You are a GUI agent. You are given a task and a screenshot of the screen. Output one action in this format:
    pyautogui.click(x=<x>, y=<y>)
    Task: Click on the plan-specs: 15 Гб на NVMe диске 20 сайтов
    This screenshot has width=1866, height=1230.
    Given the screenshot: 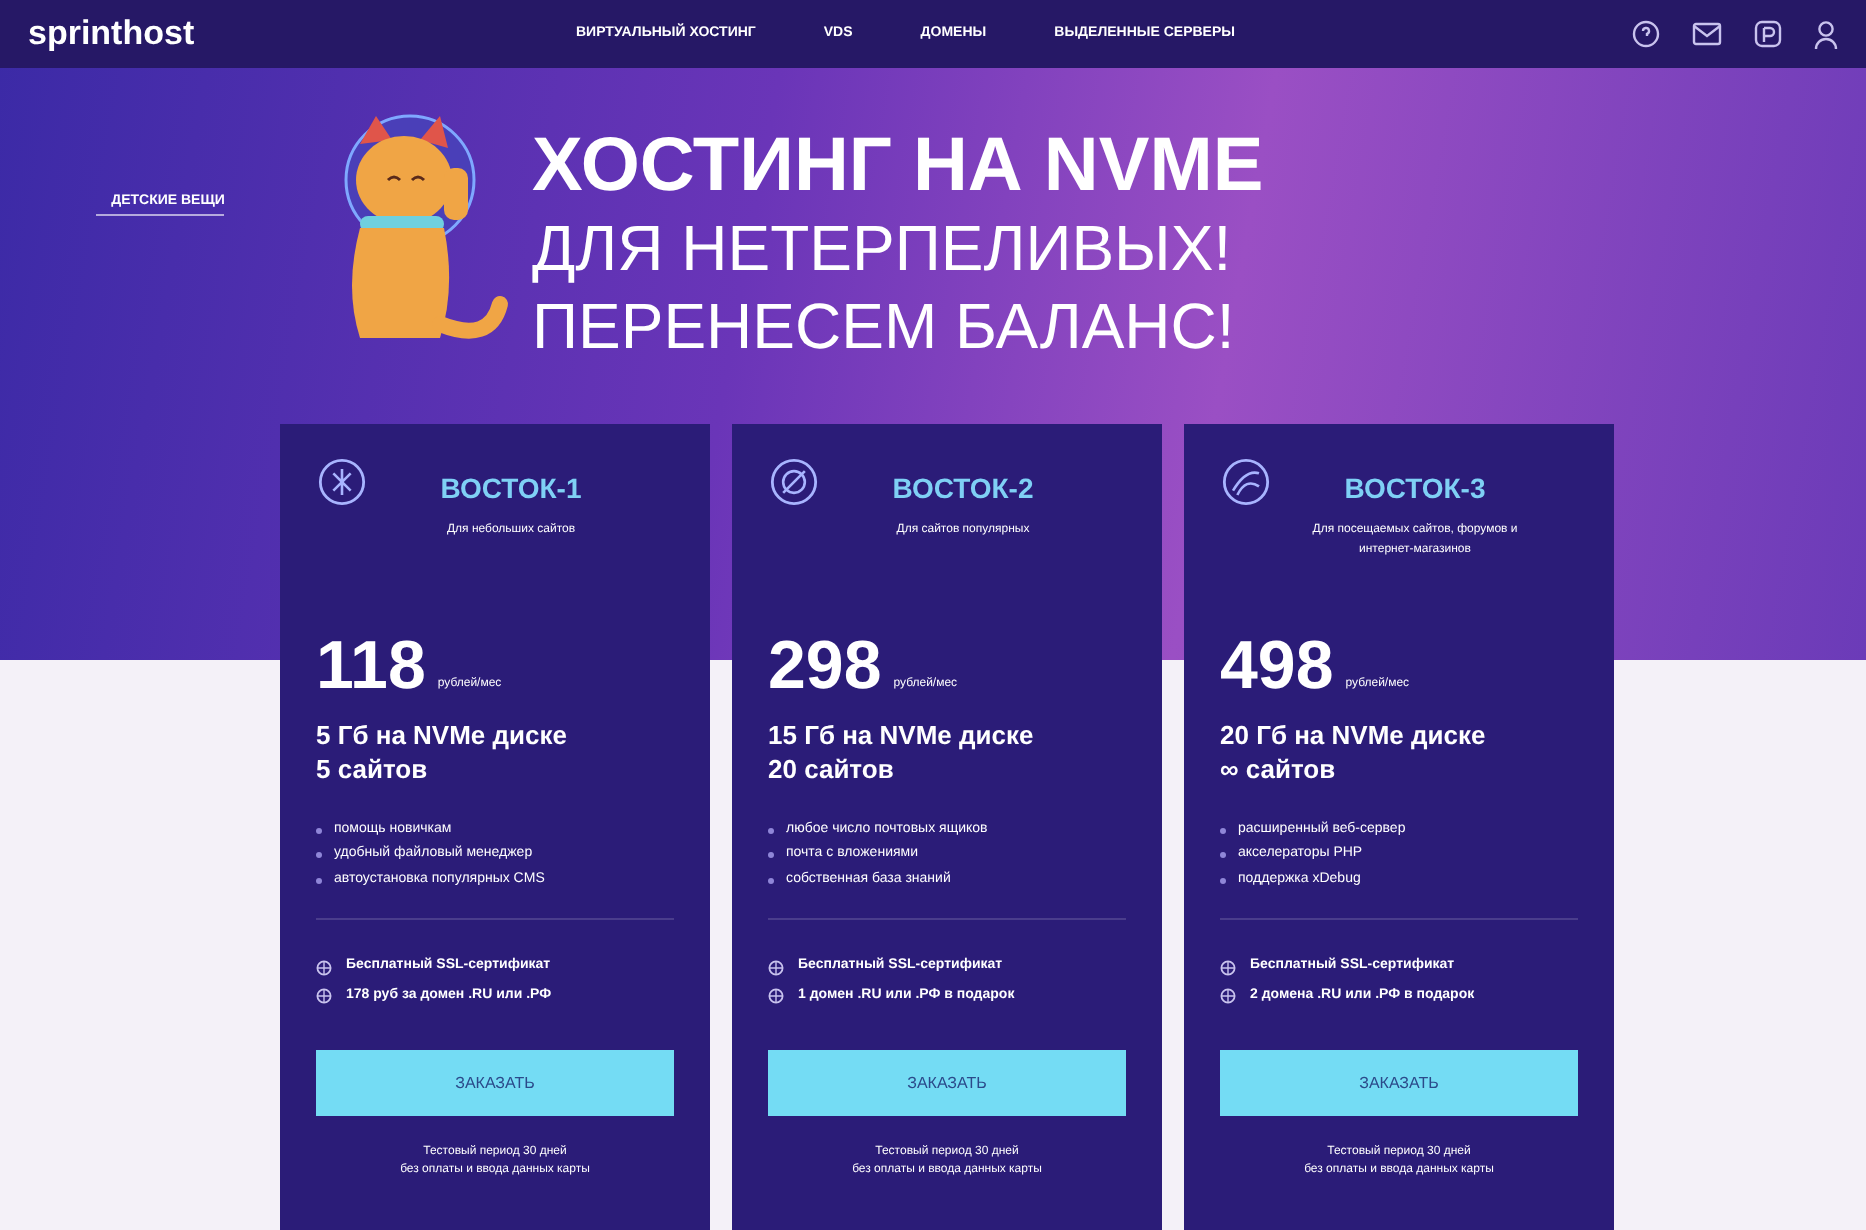 What is the action you would take?
    pyautogui.click(x=902, y=754)
    